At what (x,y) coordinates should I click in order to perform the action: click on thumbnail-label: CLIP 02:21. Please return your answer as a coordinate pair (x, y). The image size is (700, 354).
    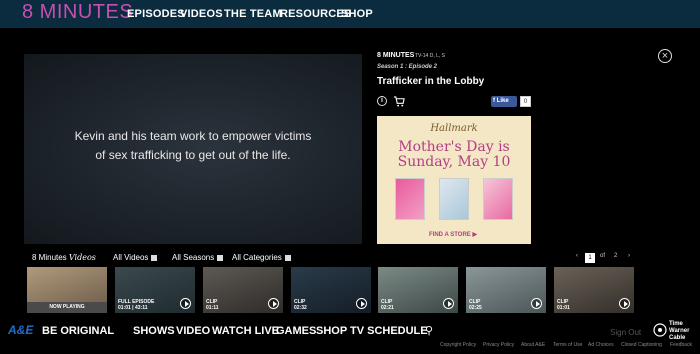
    Looking at the image, I should click on (387, 305).